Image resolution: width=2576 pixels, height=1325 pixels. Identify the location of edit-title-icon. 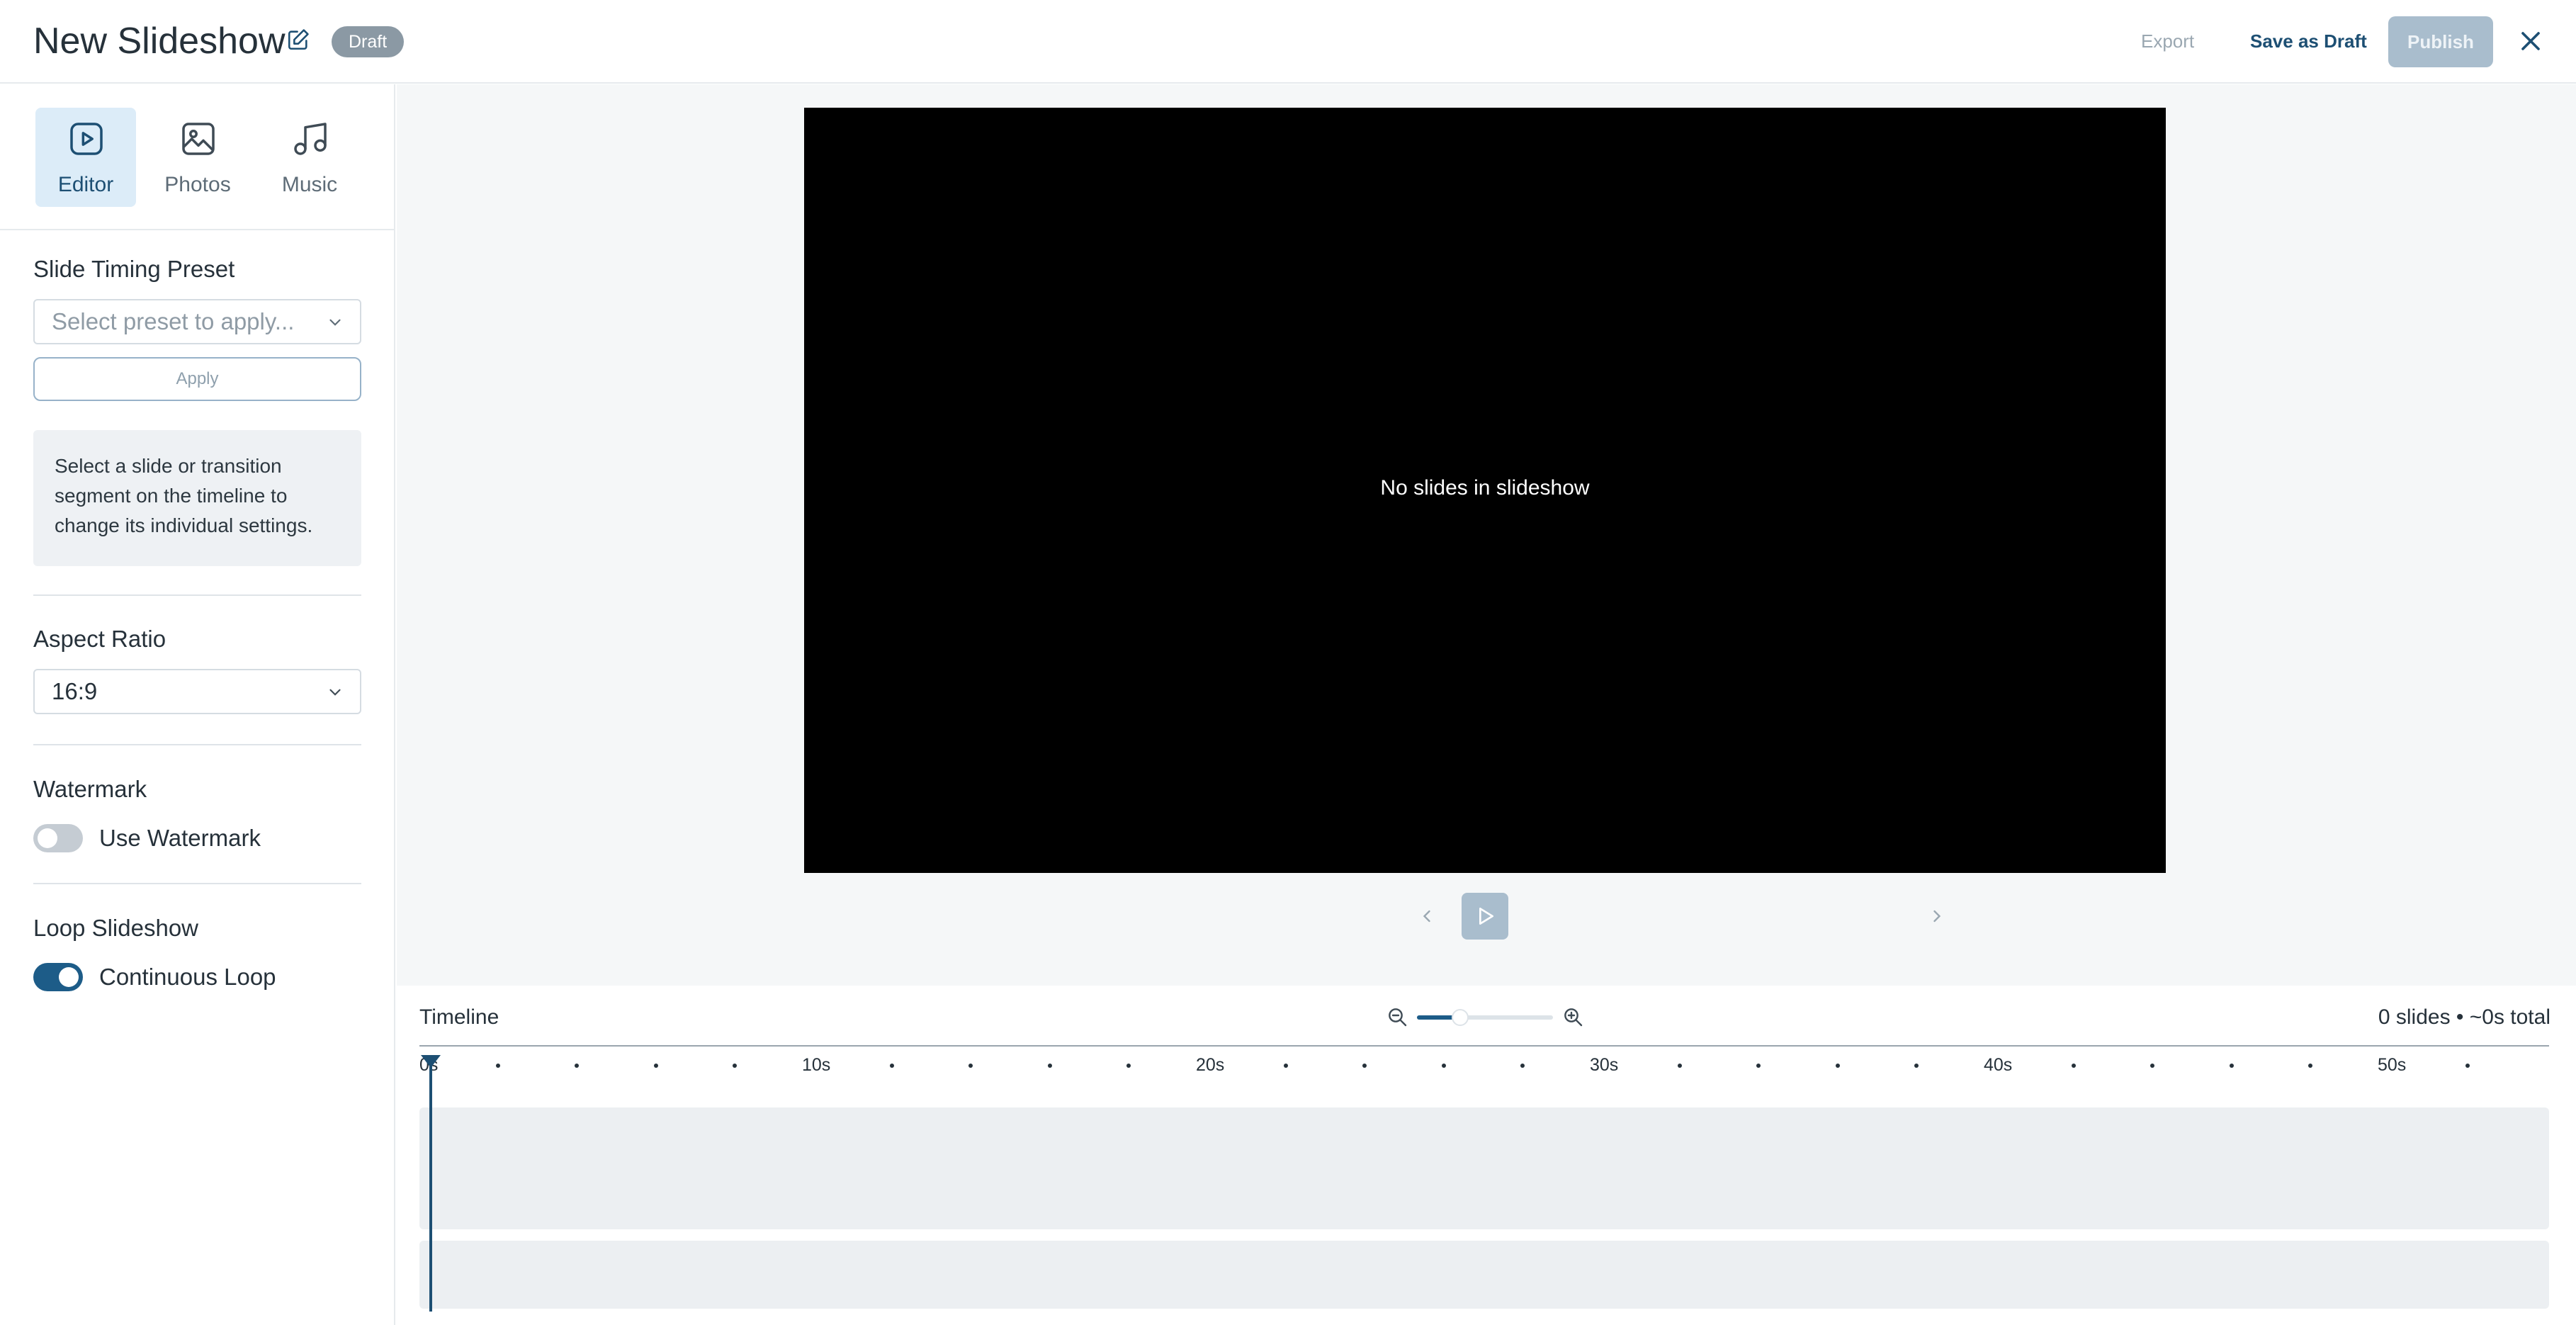
(298, 40).